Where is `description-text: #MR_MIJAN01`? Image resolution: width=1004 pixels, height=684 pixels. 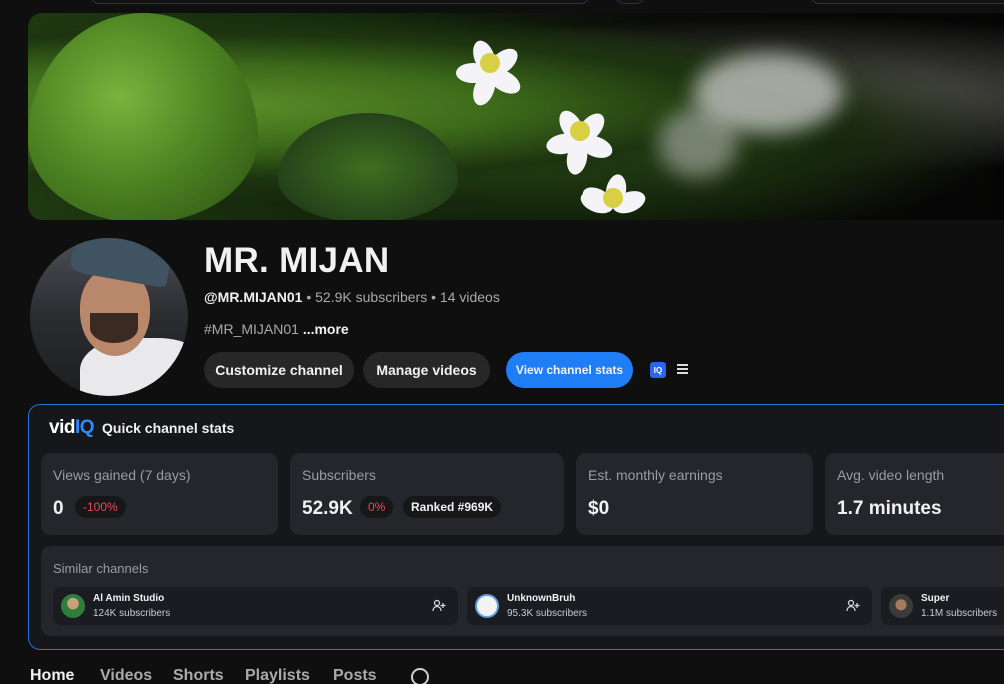
description-text: #MR_MIJAN01 is located at coordinates (251, 329).